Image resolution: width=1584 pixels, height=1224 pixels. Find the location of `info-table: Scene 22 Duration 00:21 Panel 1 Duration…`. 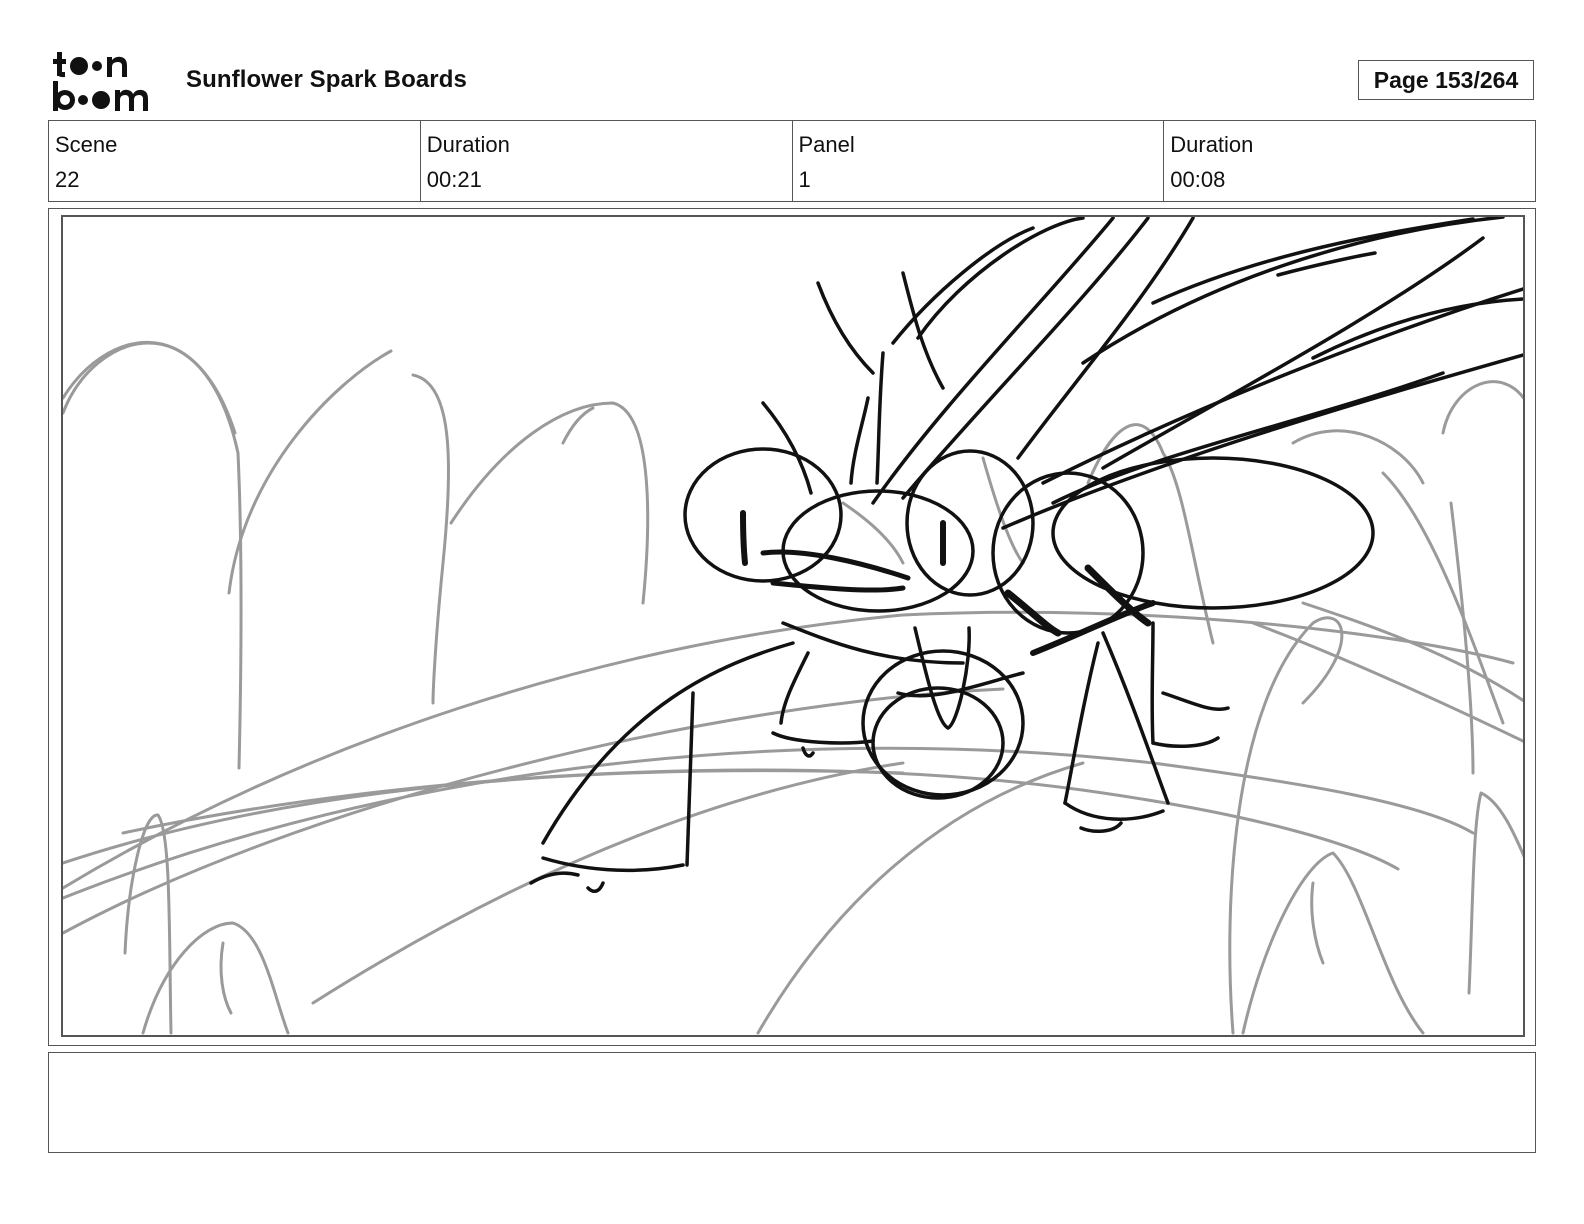

info-table: Scene 22 Duration 00:21 Panel 1 Duration… is located at coordinates (792, 161).